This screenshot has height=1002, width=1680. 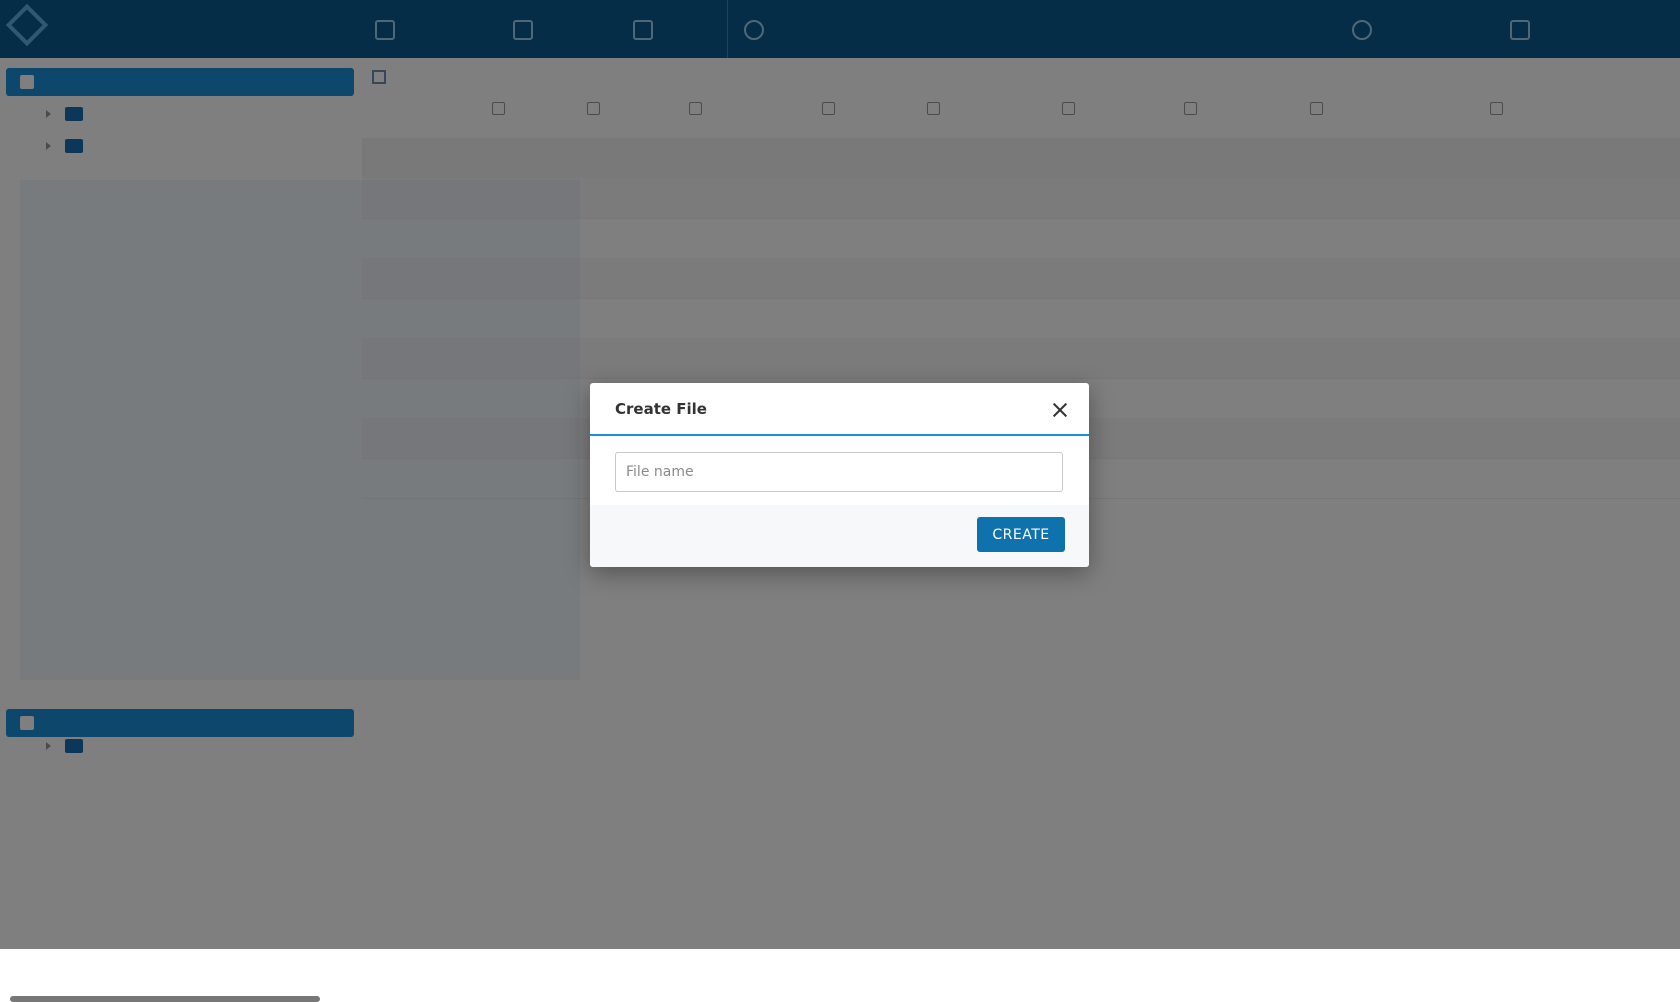 What do you see at coordinates (839, 536) in the screenshot?
I see `dialog-footer: CREATE` at bounding box center [839, 536].